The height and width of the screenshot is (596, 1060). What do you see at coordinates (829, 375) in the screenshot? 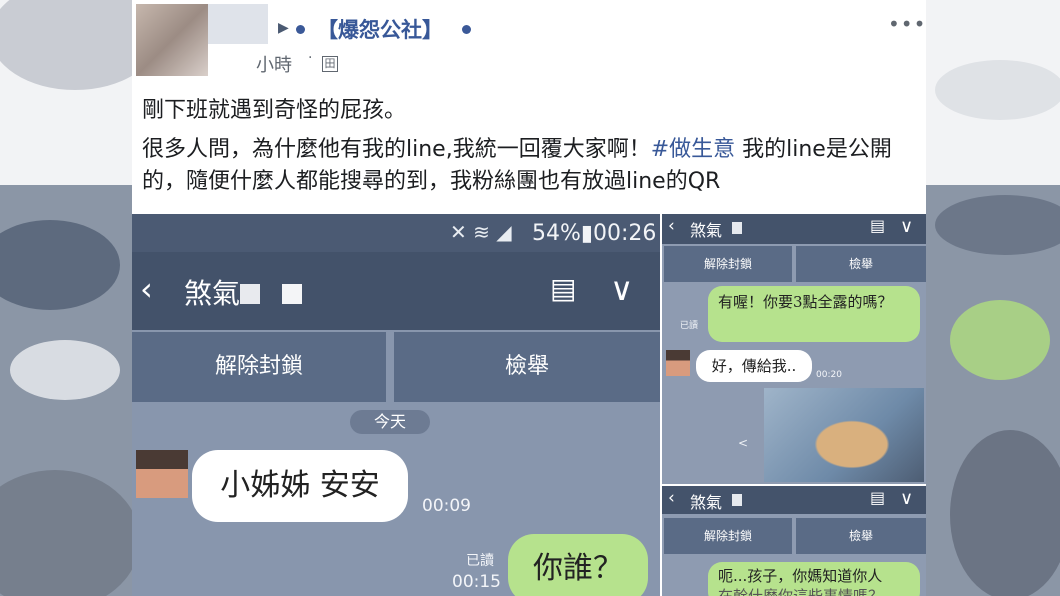
I see `message-time: 00:20` at bounding box center [829, 375].